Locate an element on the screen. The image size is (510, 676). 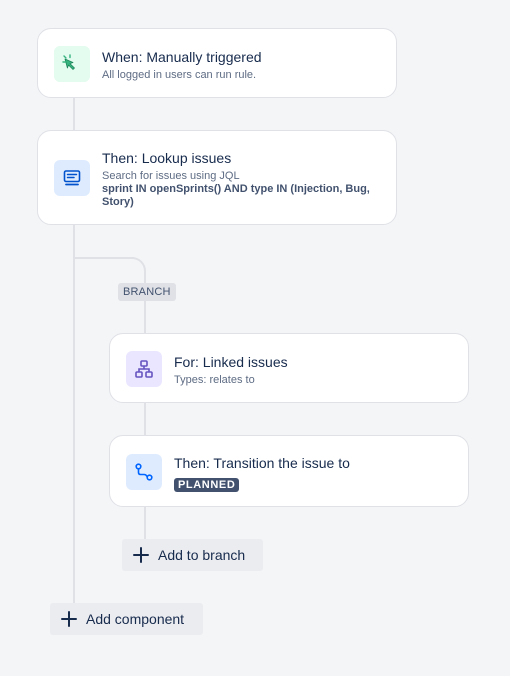
transition-issue-card: Then: Transition the issue to PLANNED is located at coordinates (289, 471).